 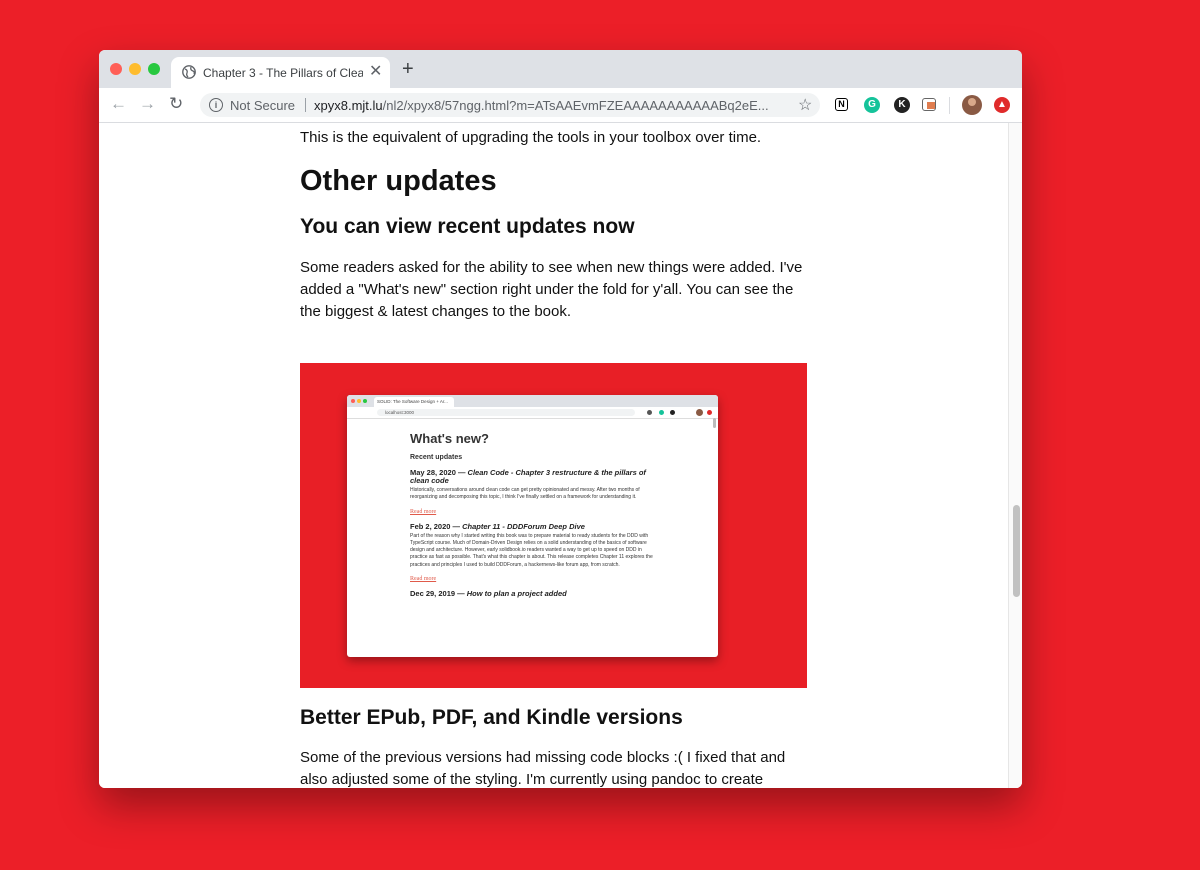 I want to click on mini-avatar, so click(x=699, y=412).